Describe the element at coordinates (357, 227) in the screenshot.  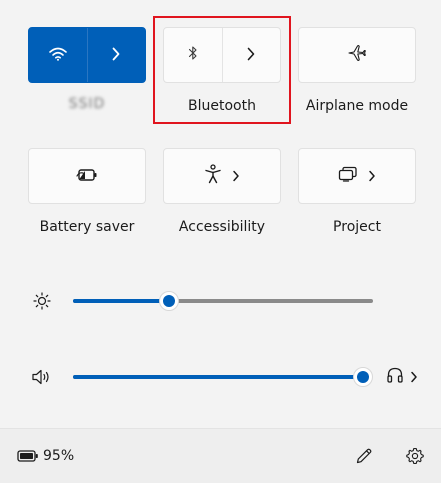
I see `project-label: Project` at that location.